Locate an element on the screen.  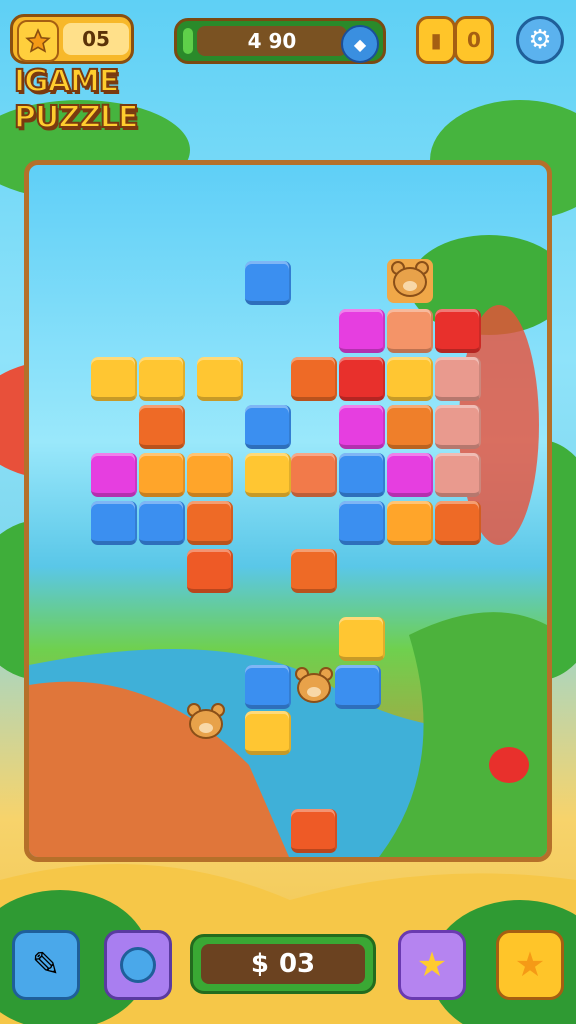
coin-counter: ▮ 0 is located at coordinates (457, 41).